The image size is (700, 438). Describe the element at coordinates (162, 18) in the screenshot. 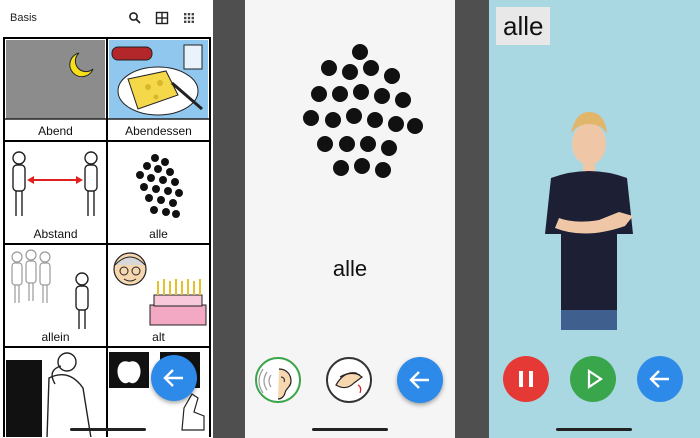

I see `grid-large-icon` at that location.